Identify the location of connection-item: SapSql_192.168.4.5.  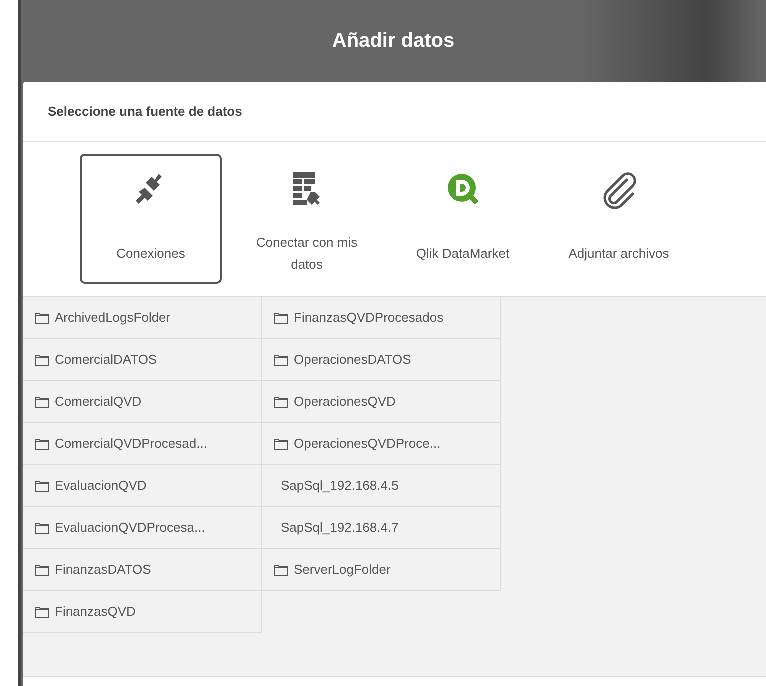
(381, 486).